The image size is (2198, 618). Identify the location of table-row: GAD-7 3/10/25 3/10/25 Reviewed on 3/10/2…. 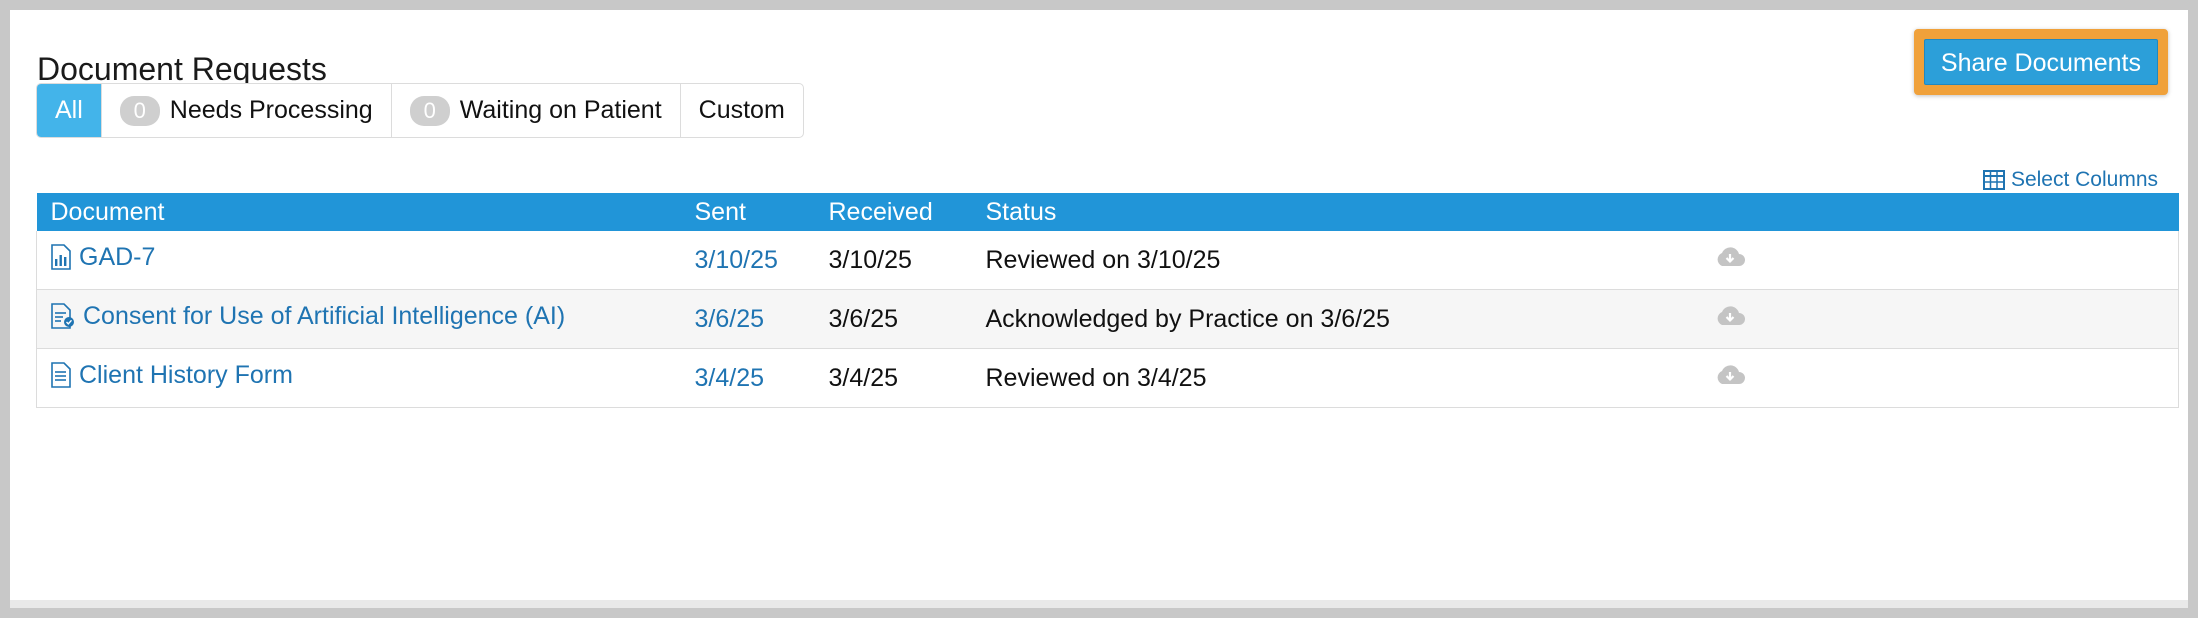
(1107, 260).